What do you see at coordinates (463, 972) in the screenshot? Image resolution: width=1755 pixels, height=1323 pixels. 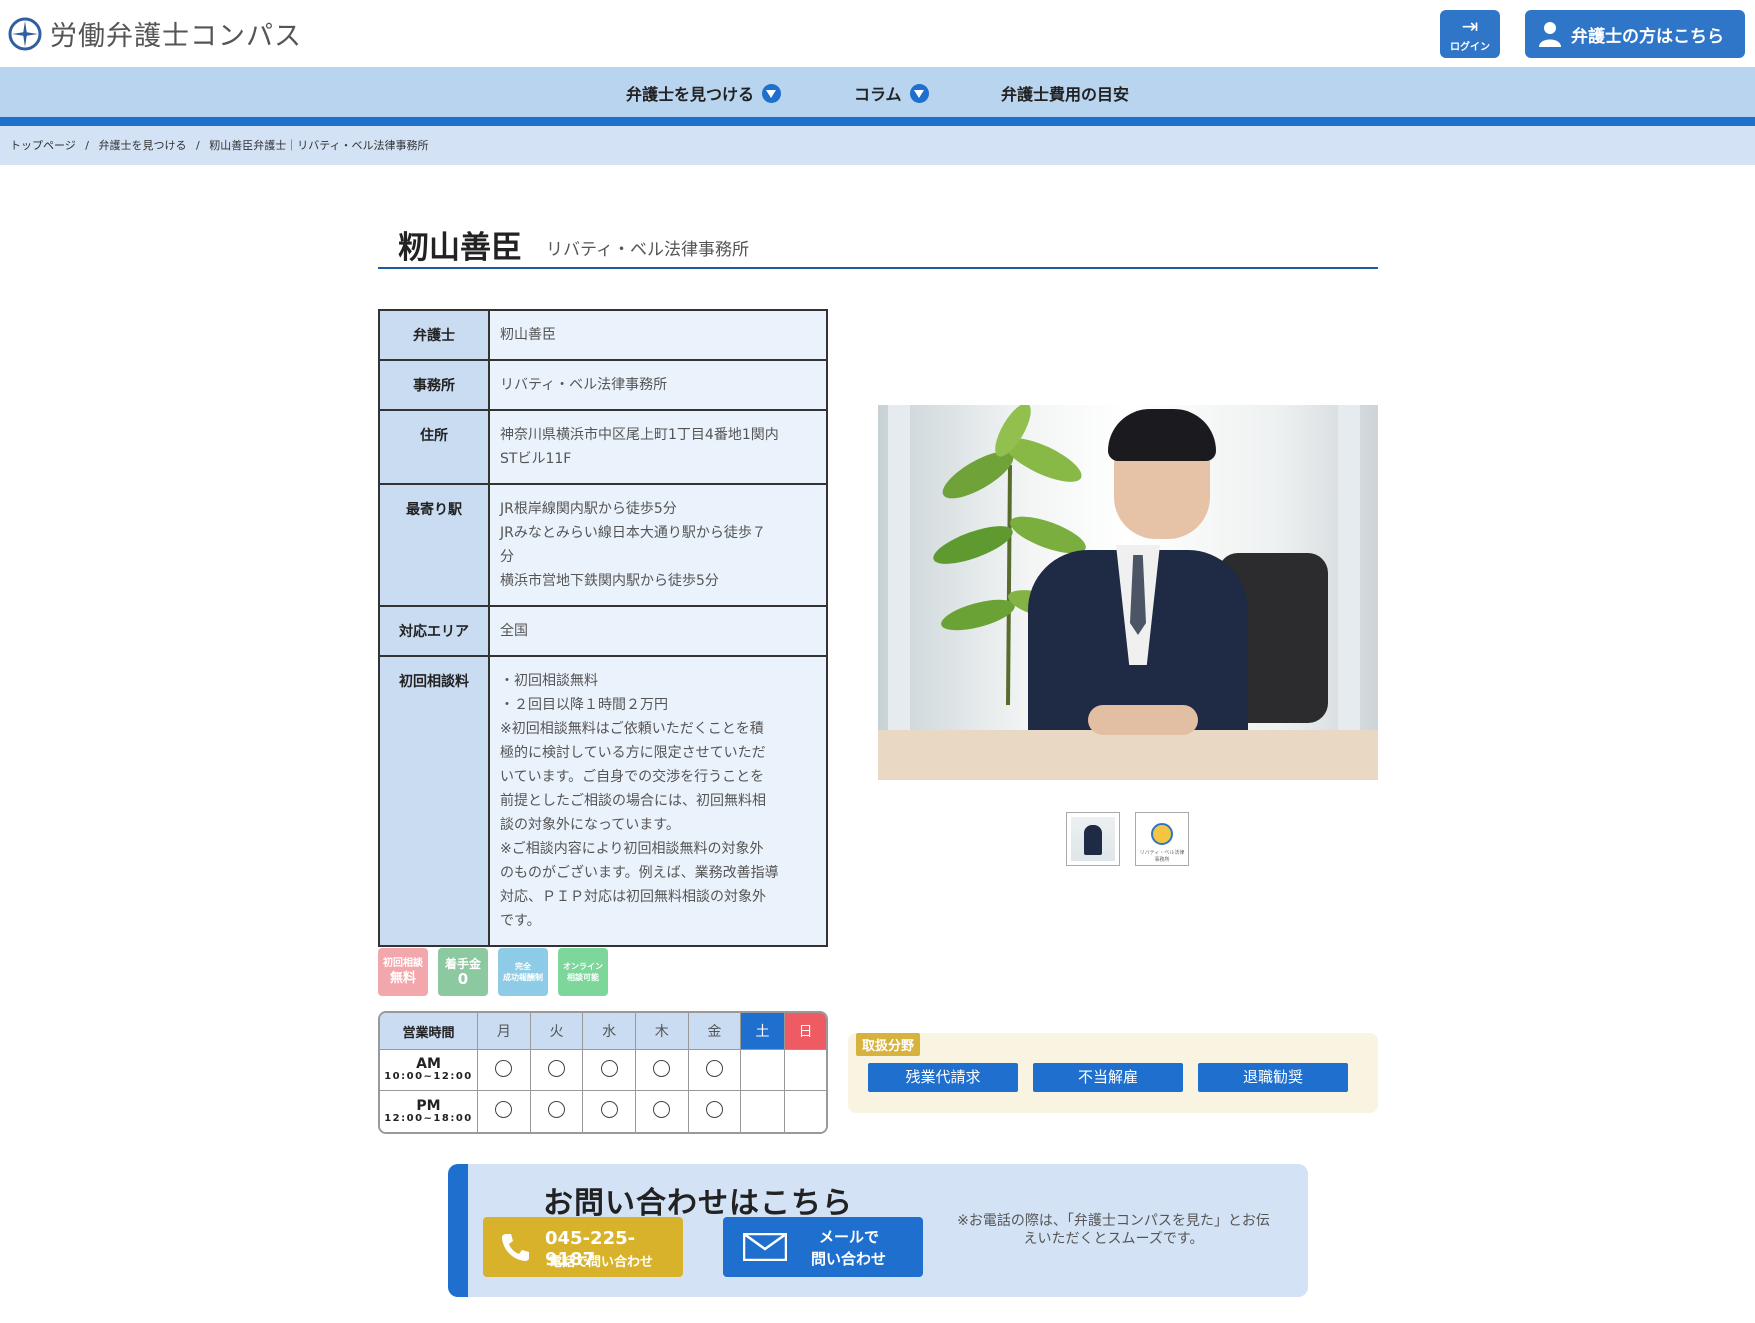 I see `badge-zero-retainer: 着手金 0` at bounding box center [463, 972].